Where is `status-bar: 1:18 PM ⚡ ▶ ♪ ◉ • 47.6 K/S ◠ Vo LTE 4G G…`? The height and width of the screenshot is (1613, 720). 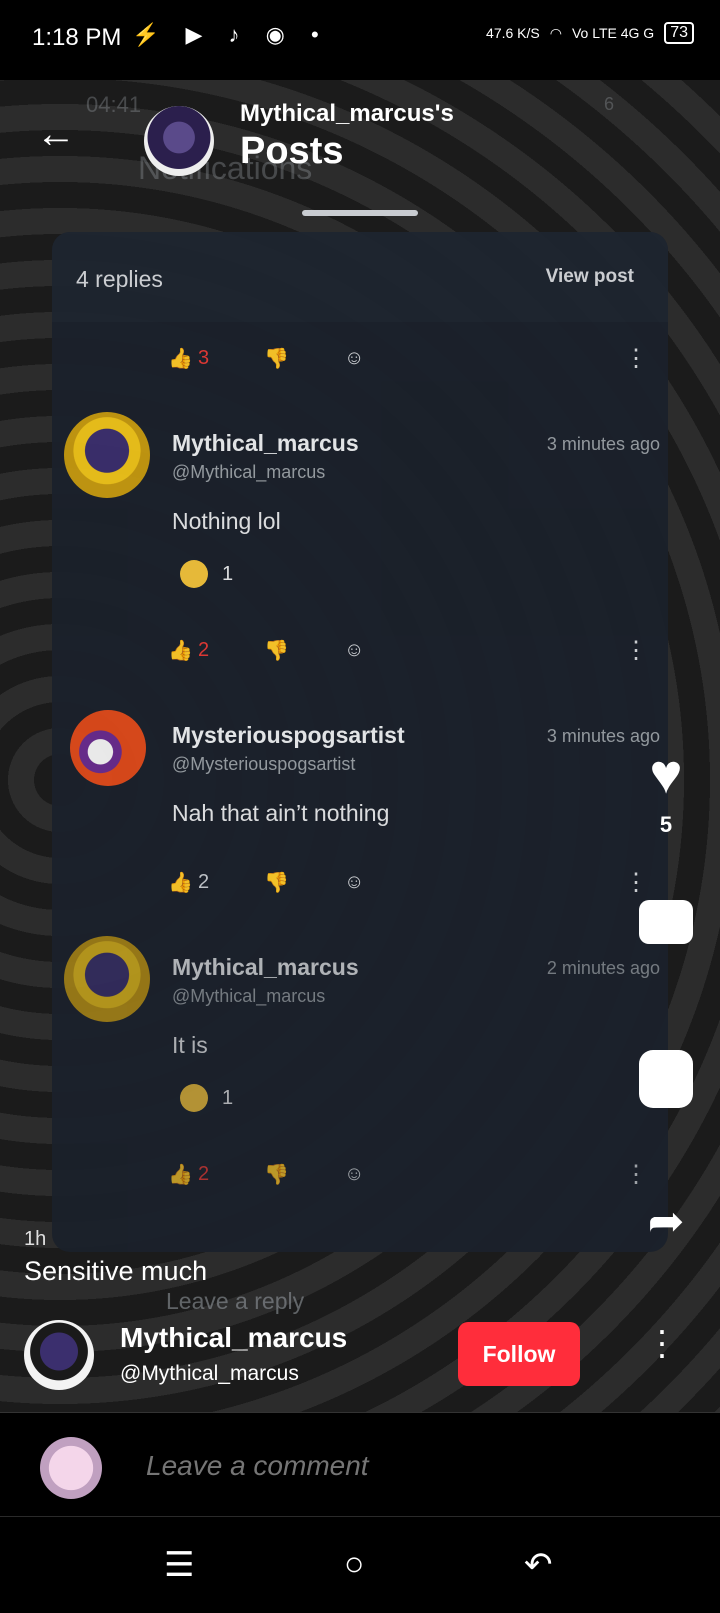 status-bar: 1:18 PM ⚡ ▶ ♪ ◉ • 47.6 K/S ◠ Vo LTE 4G G… is located at coordinates (360, 40).